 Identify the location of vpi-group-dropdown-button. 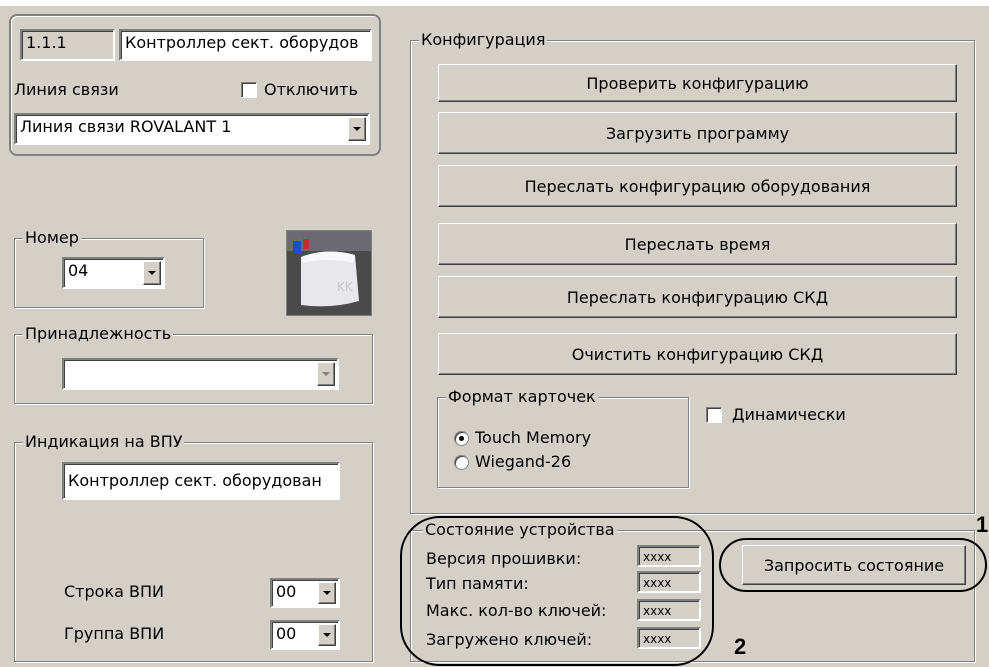
(327, 635).